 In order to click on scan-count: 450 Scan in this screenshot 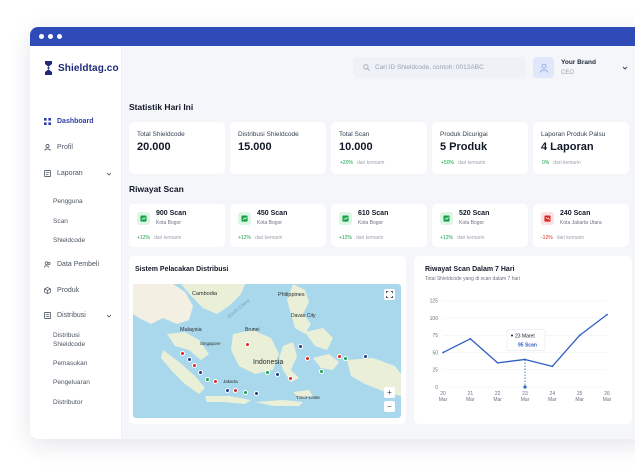, I will do `click(272, 213)`.